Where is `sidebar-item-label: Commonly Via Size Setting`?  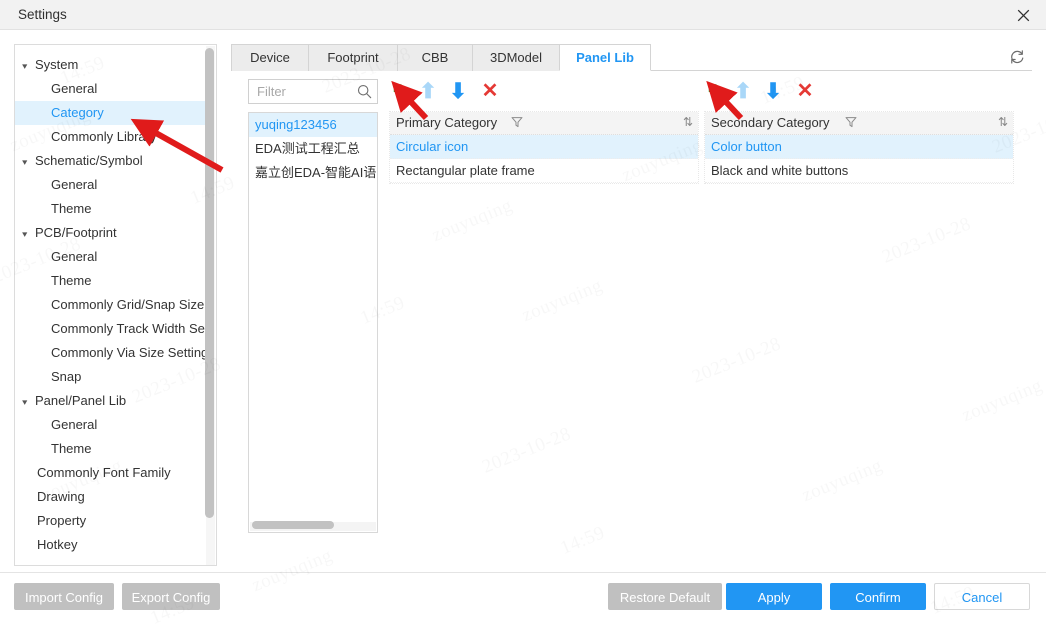 sidebar-item-label: Commonly Via Size Setting is located at coordinates (129, 352).